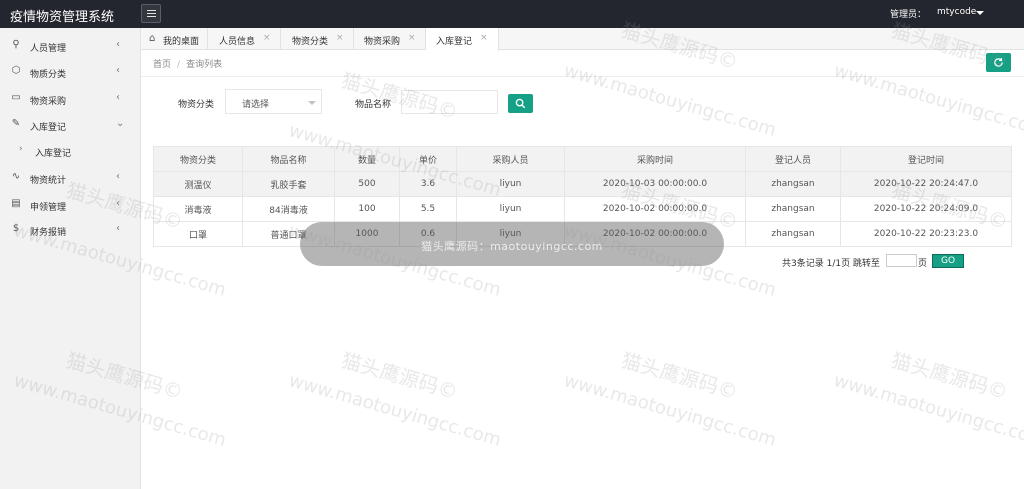 The image size is (1024, 489). Describe the element at coordinates (70, 205) in the screenshot. I see `sidebar-item-requisition: ▤ 申领管理 ‹` at that location.